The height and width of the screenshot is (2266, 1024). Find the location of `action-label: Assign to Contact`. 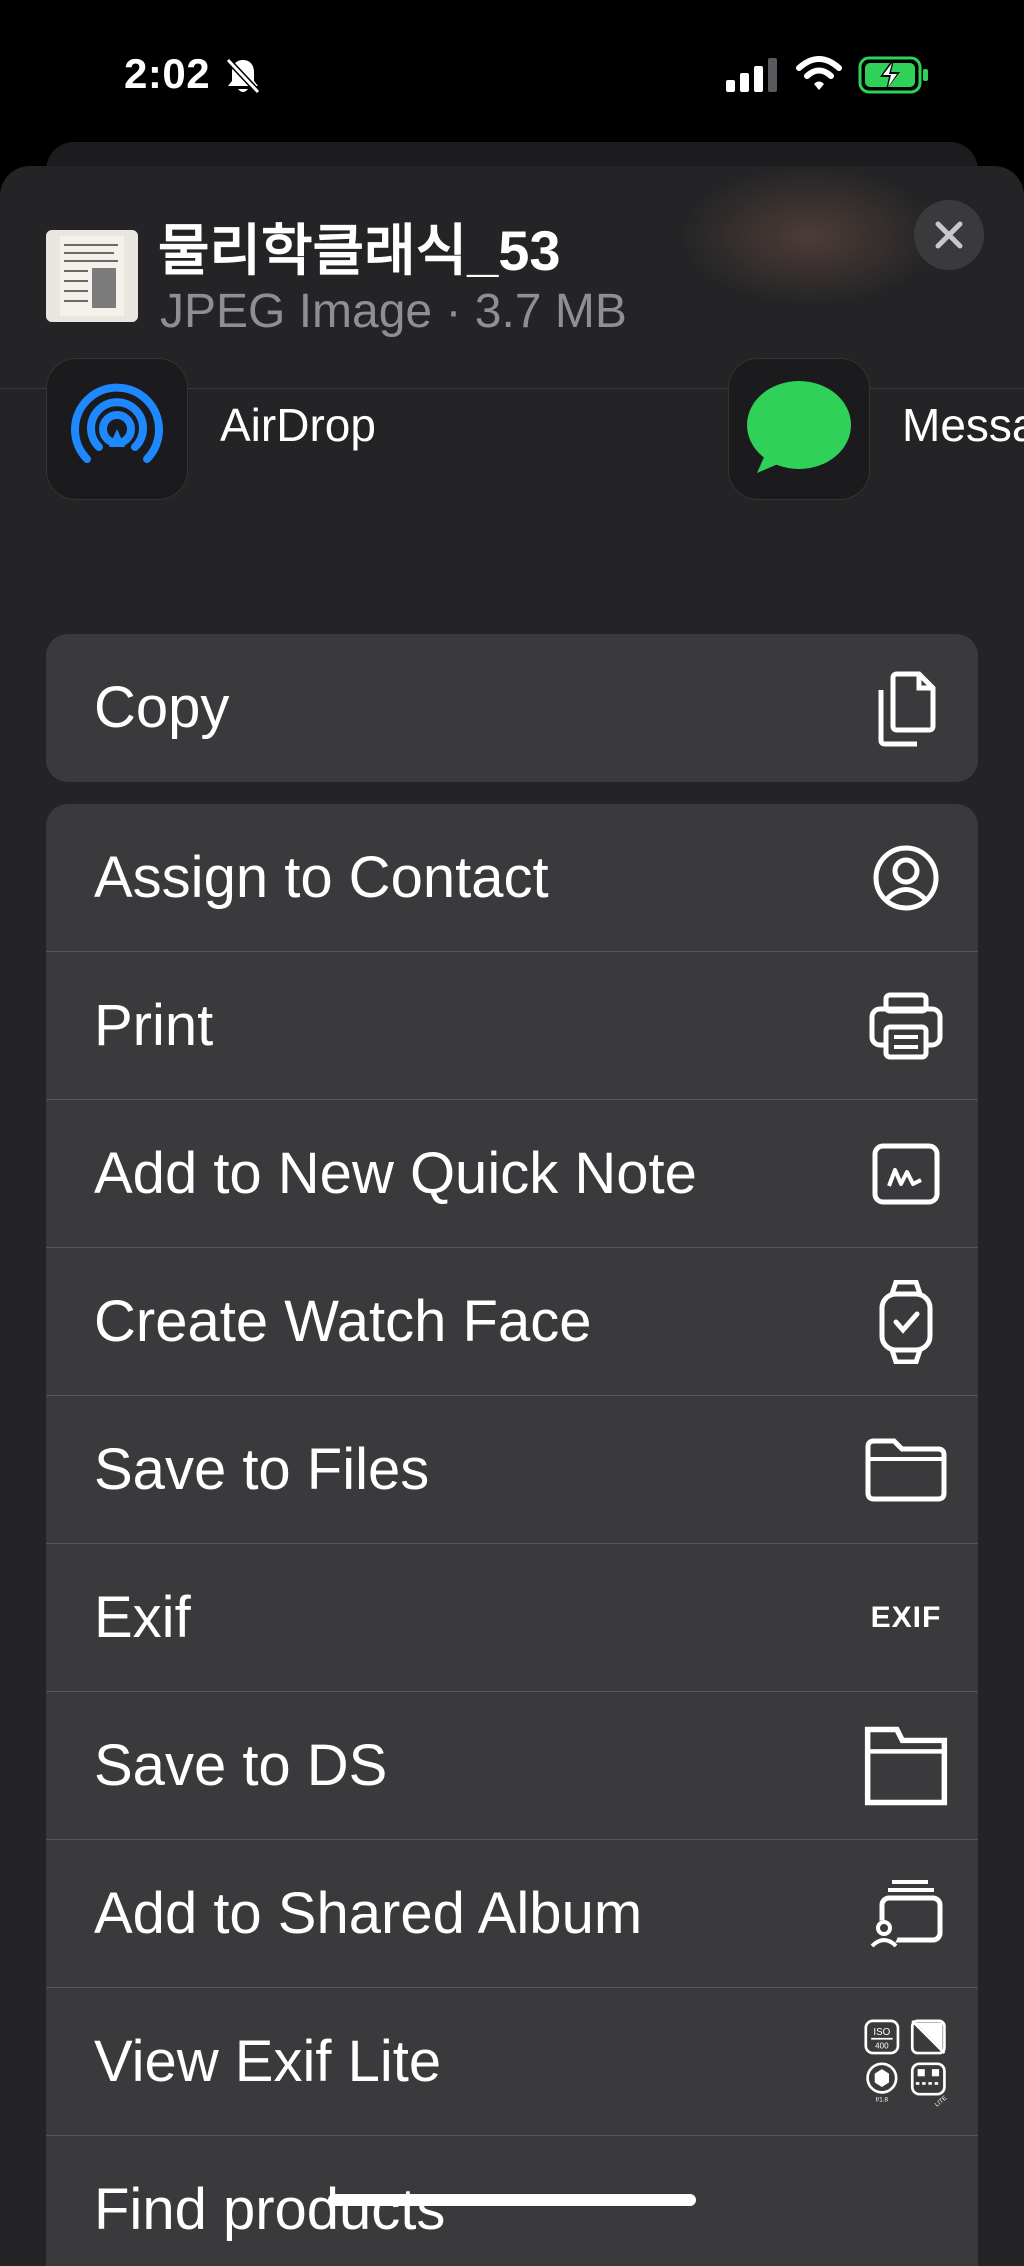

action-label: Assign to Contact is located at coordinates (321, 877).